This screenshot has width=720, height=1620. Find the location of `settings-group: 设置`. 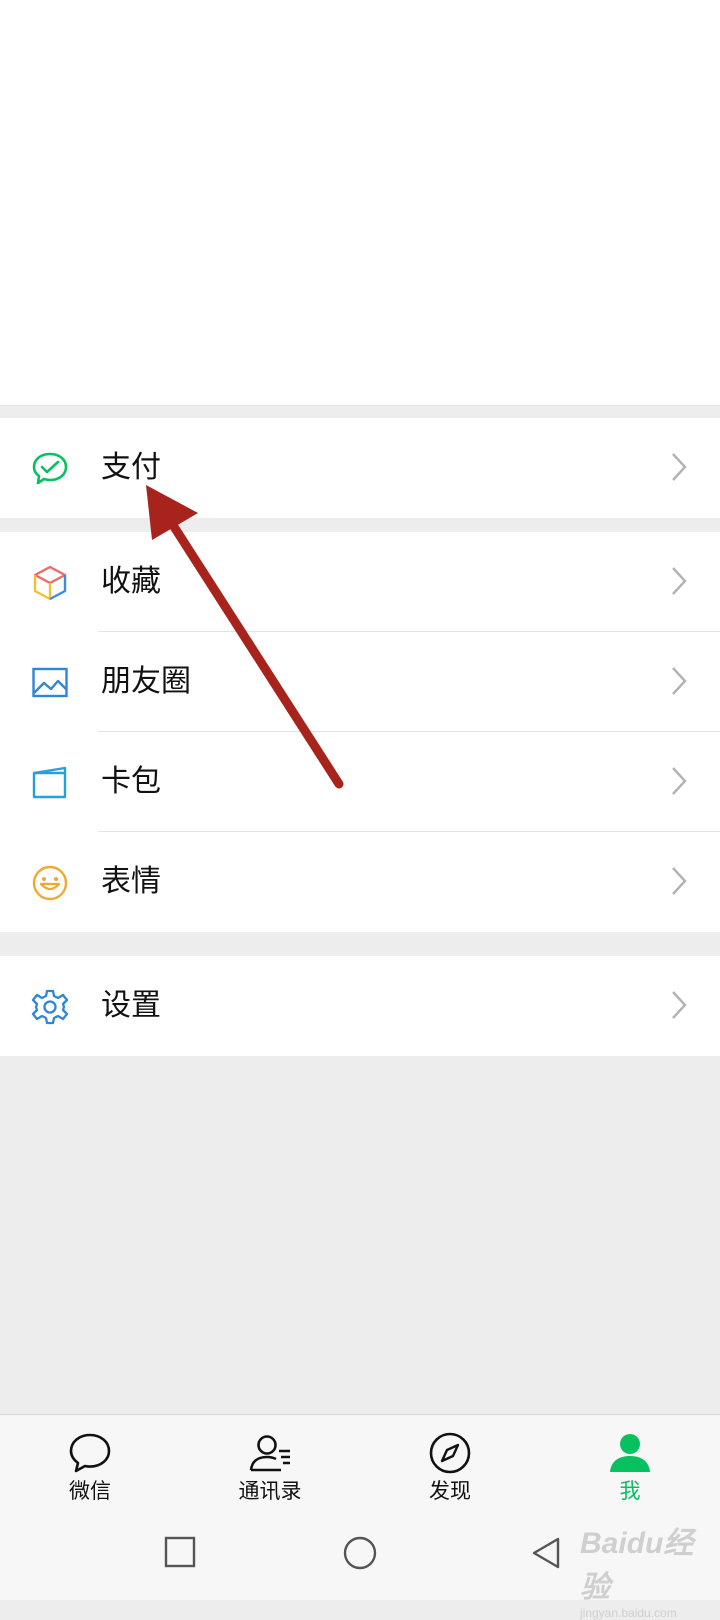

settings-group: 设置 is located at coordinates (360, 1006).